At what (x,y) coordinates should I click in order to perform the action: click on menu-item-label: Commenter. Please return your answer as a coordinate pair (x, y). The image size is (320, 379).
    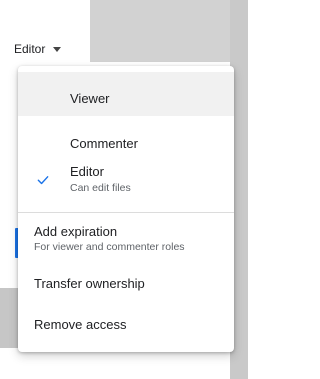
    Looking at the image, I should click on (104, 143).